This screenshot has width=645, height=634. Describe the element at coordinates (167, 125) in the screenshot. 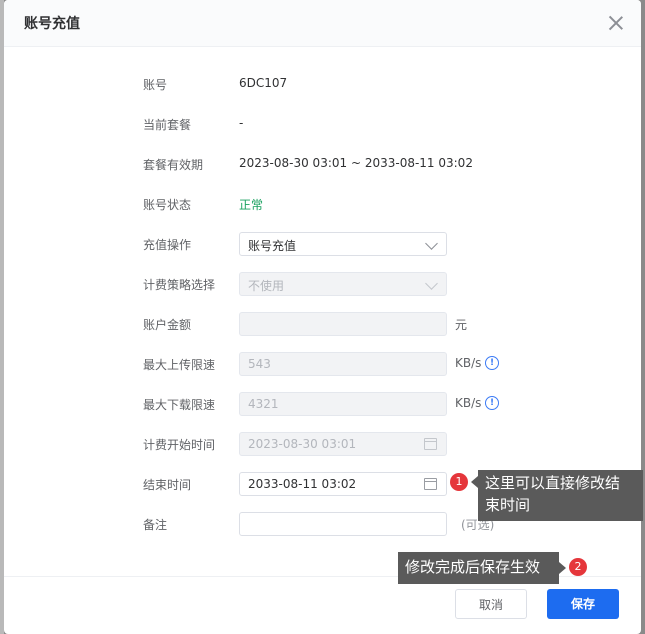

I see `package-label: 当前套餐` at that location.